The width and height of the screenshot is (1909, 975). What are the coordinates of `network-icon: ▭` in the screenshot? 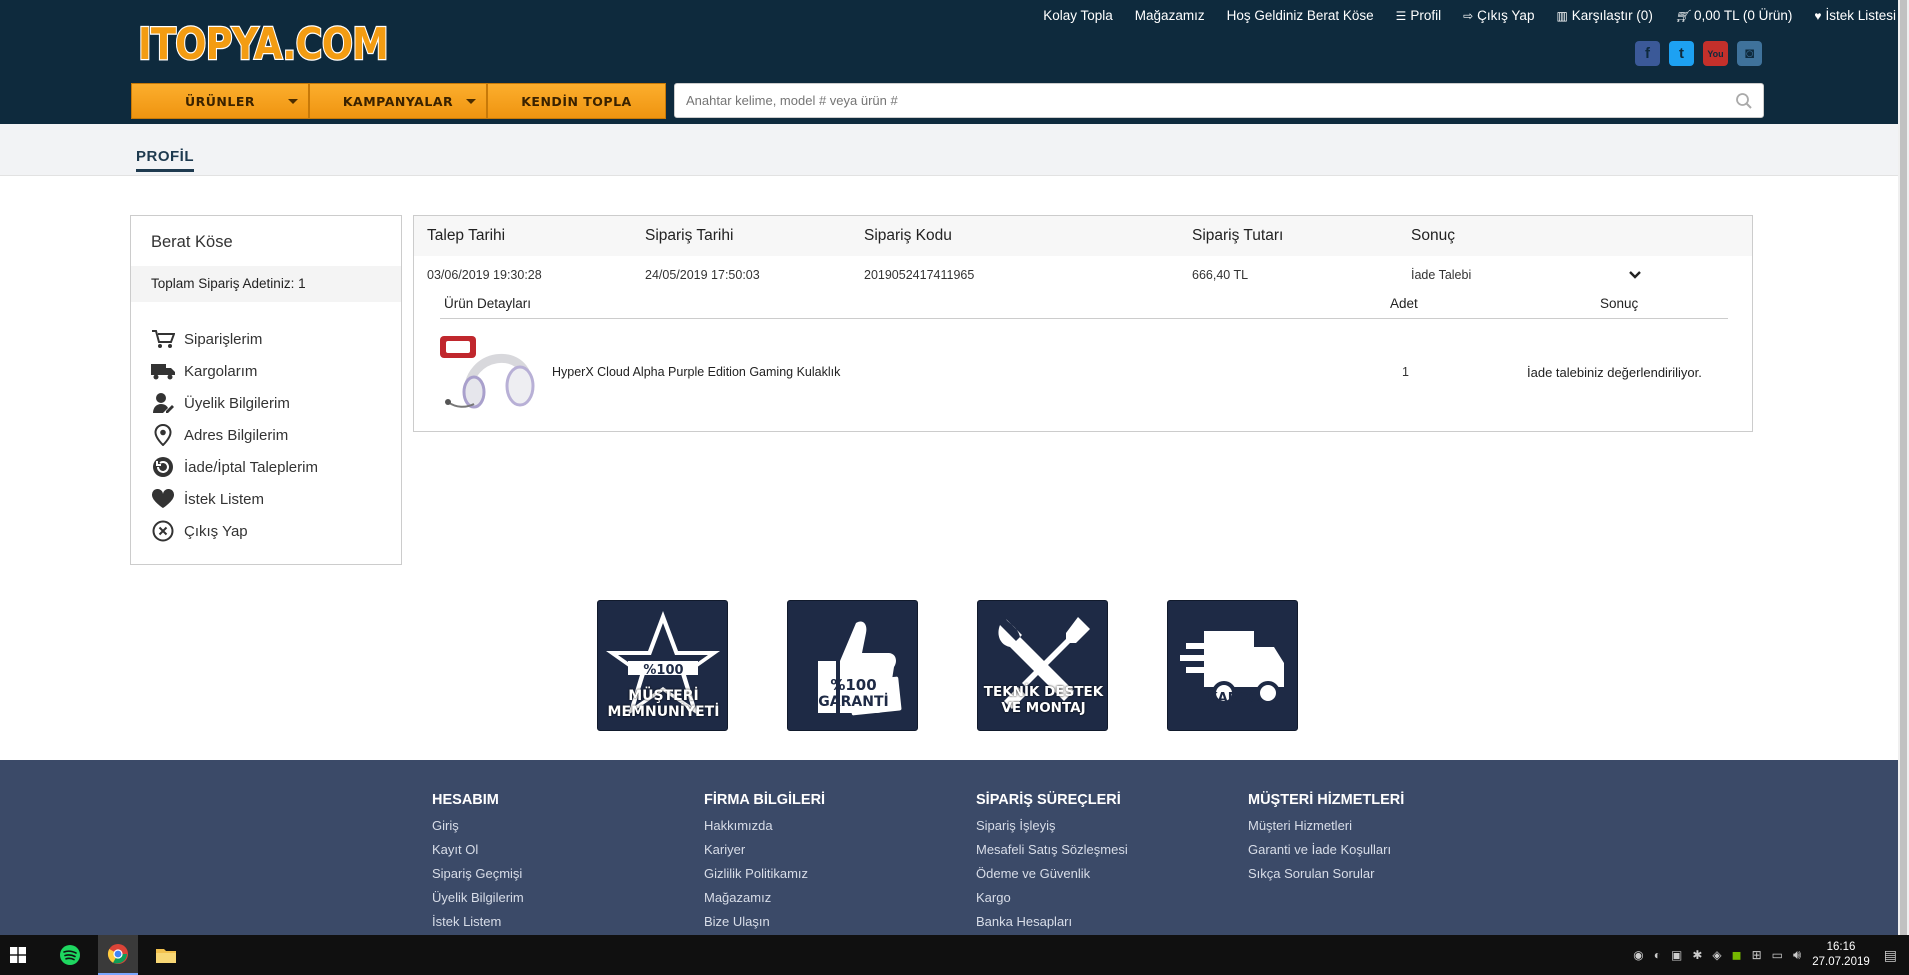 It's located at (1777, 955).